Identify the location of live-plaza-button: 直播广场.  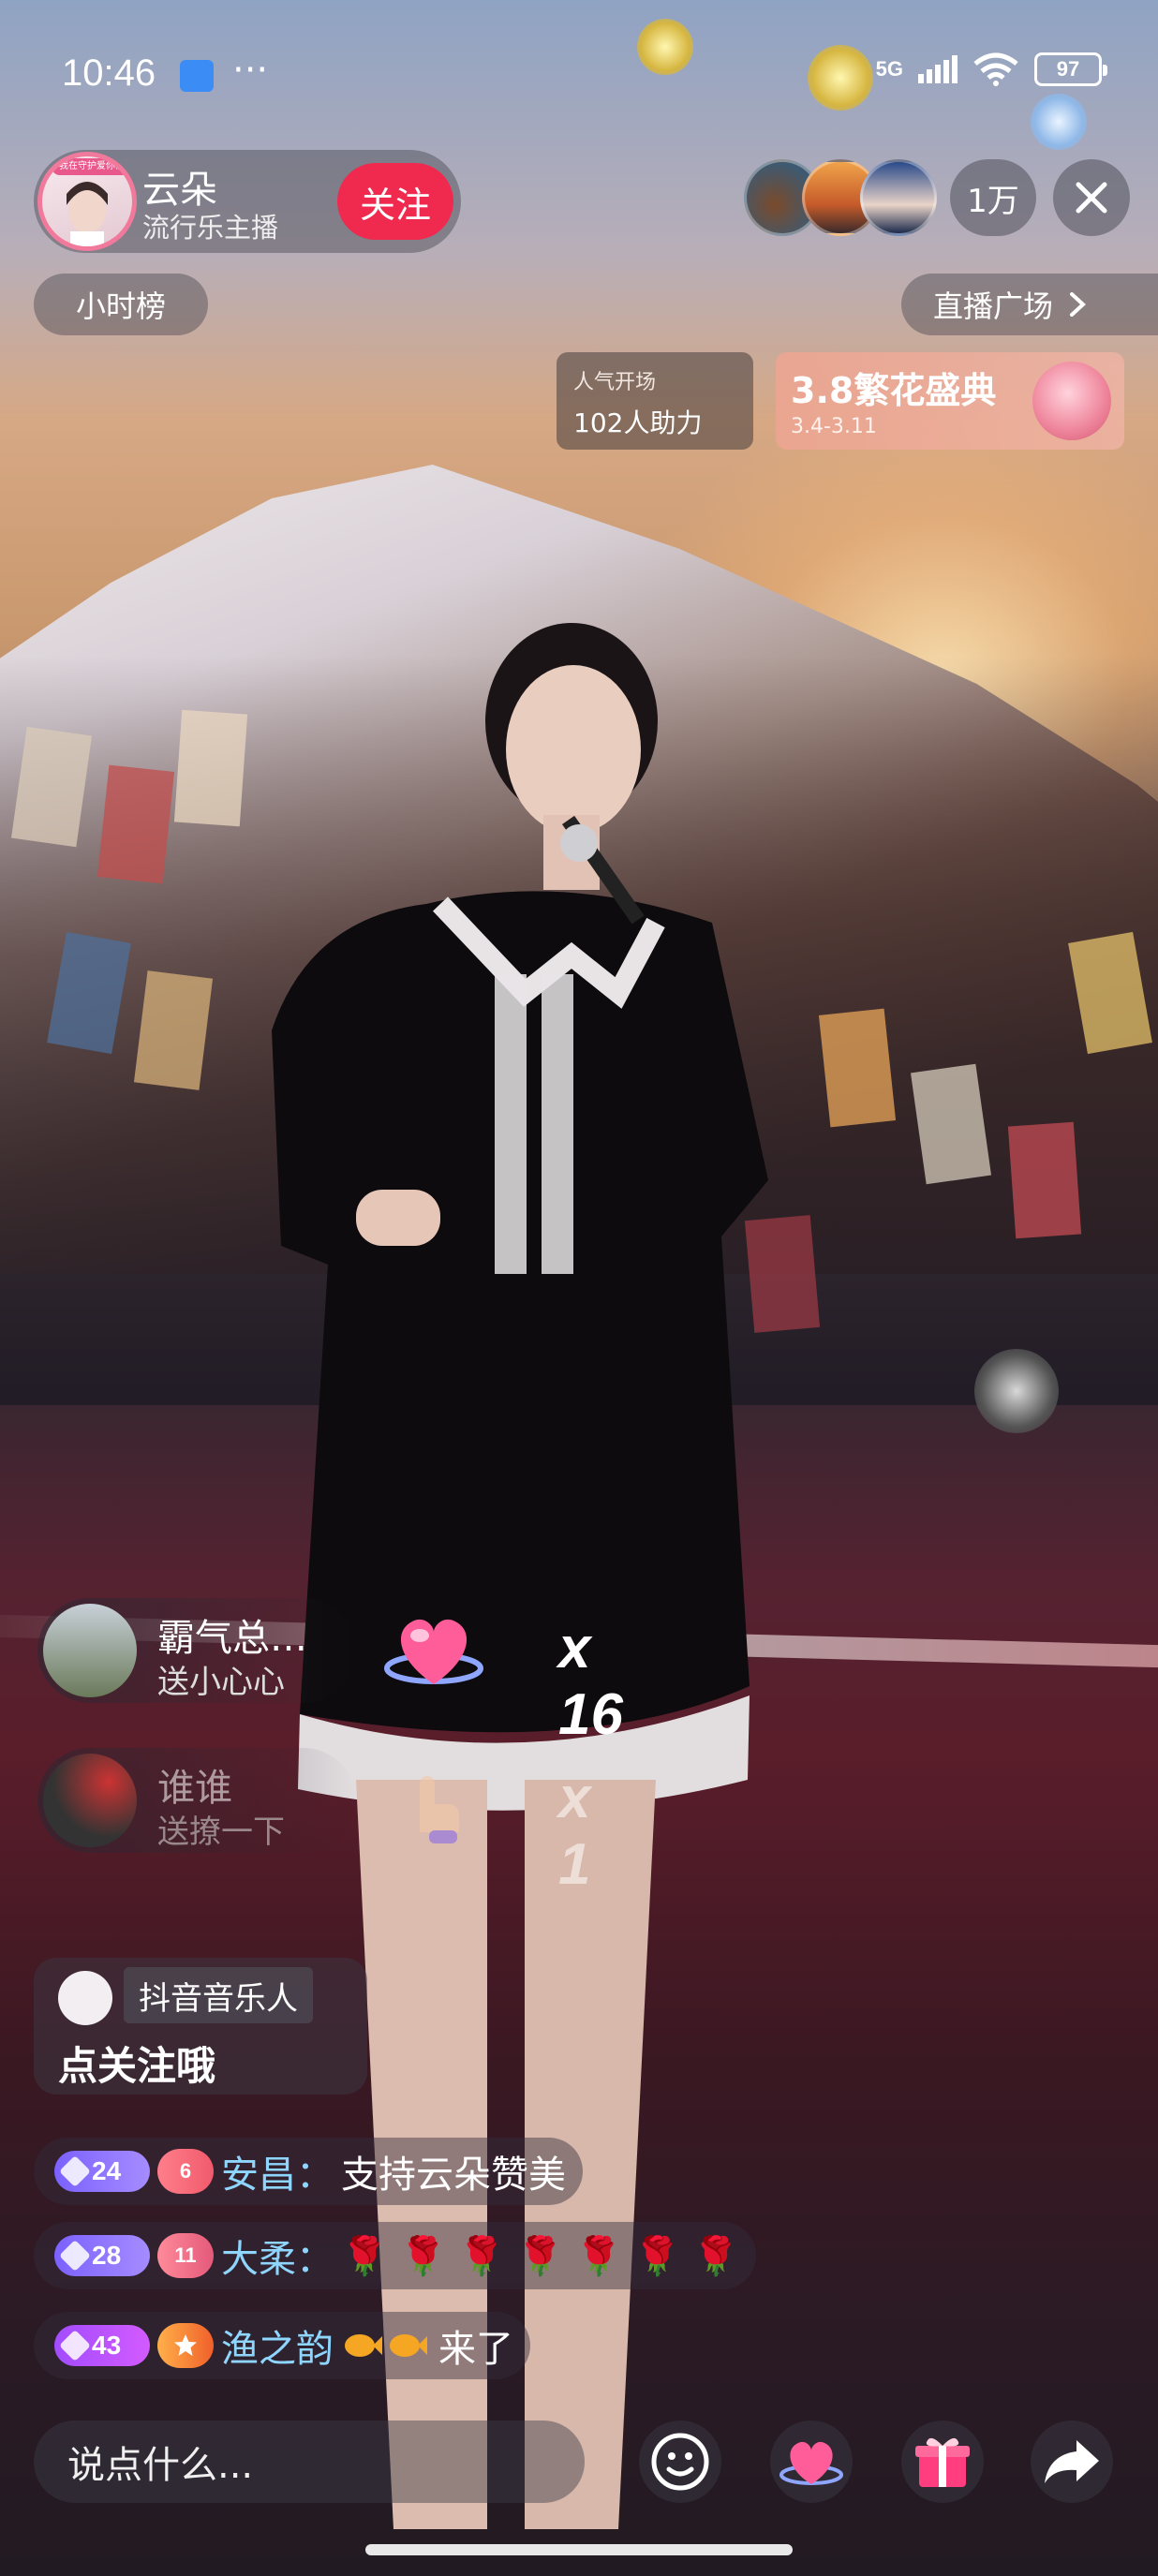
(1030, 304).